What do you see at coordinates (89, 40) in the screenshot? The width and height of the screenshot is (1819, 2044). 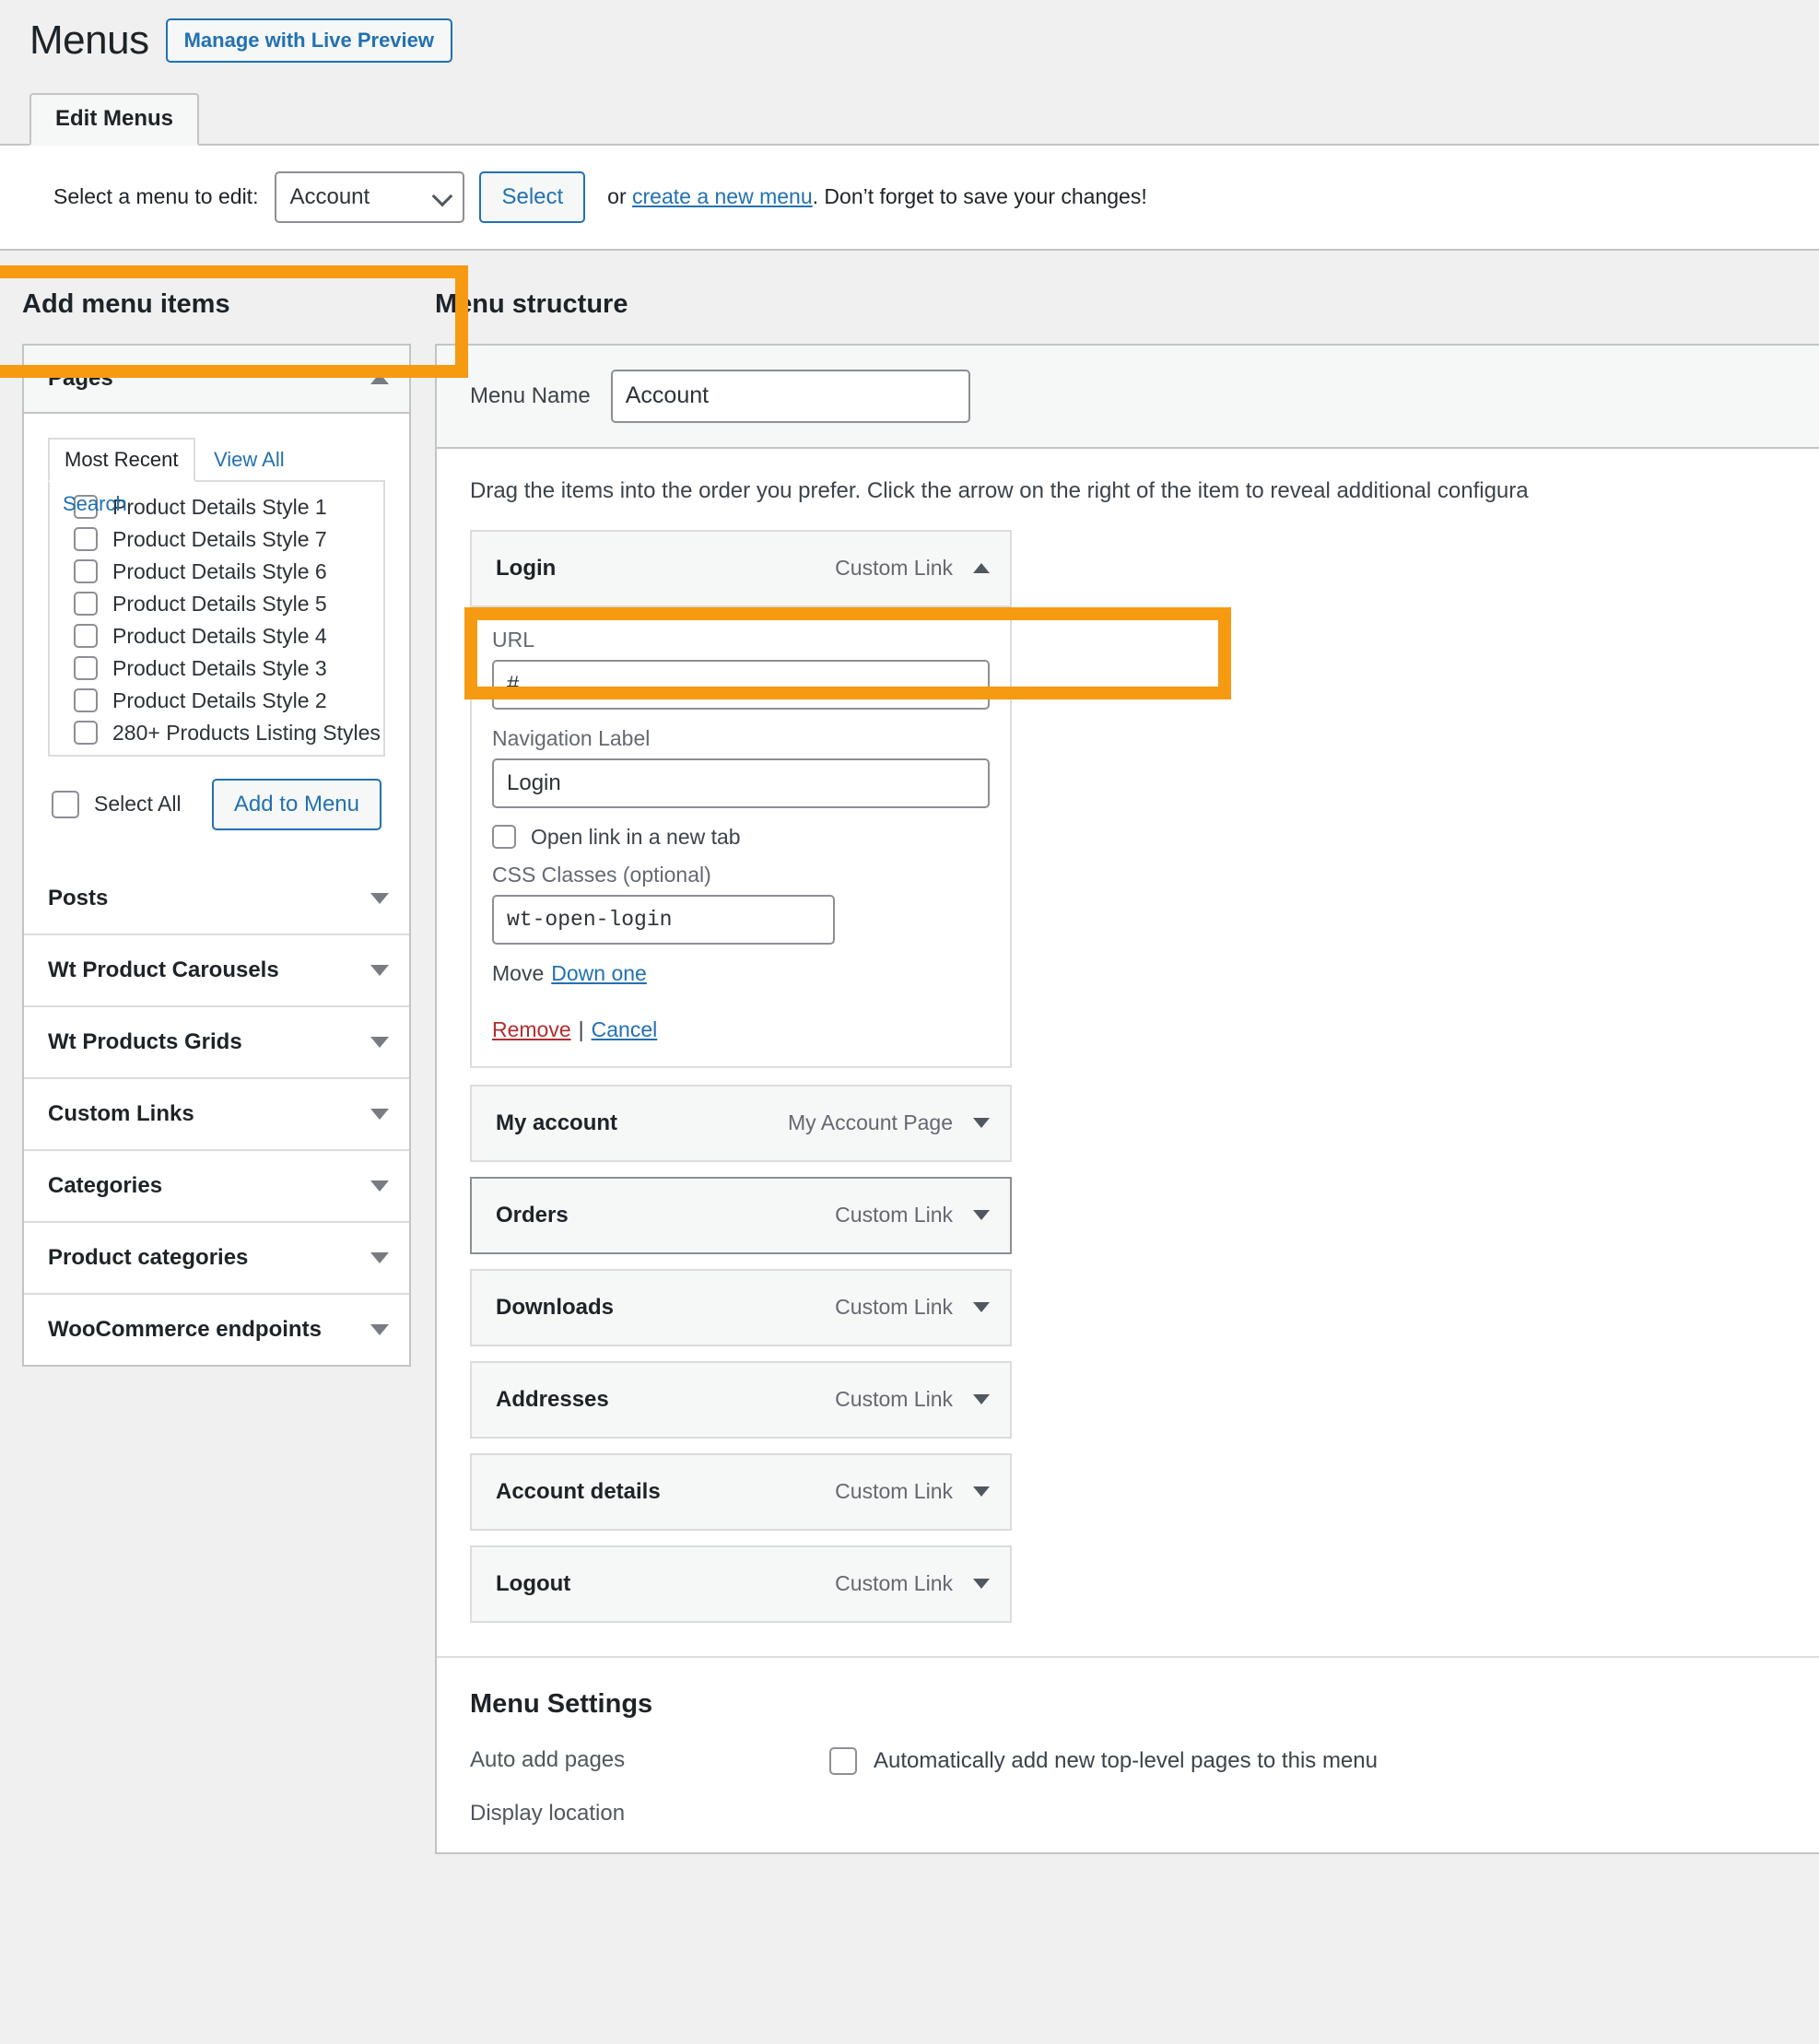 I see `page-title: Menus` at bounding box center [89, 40].